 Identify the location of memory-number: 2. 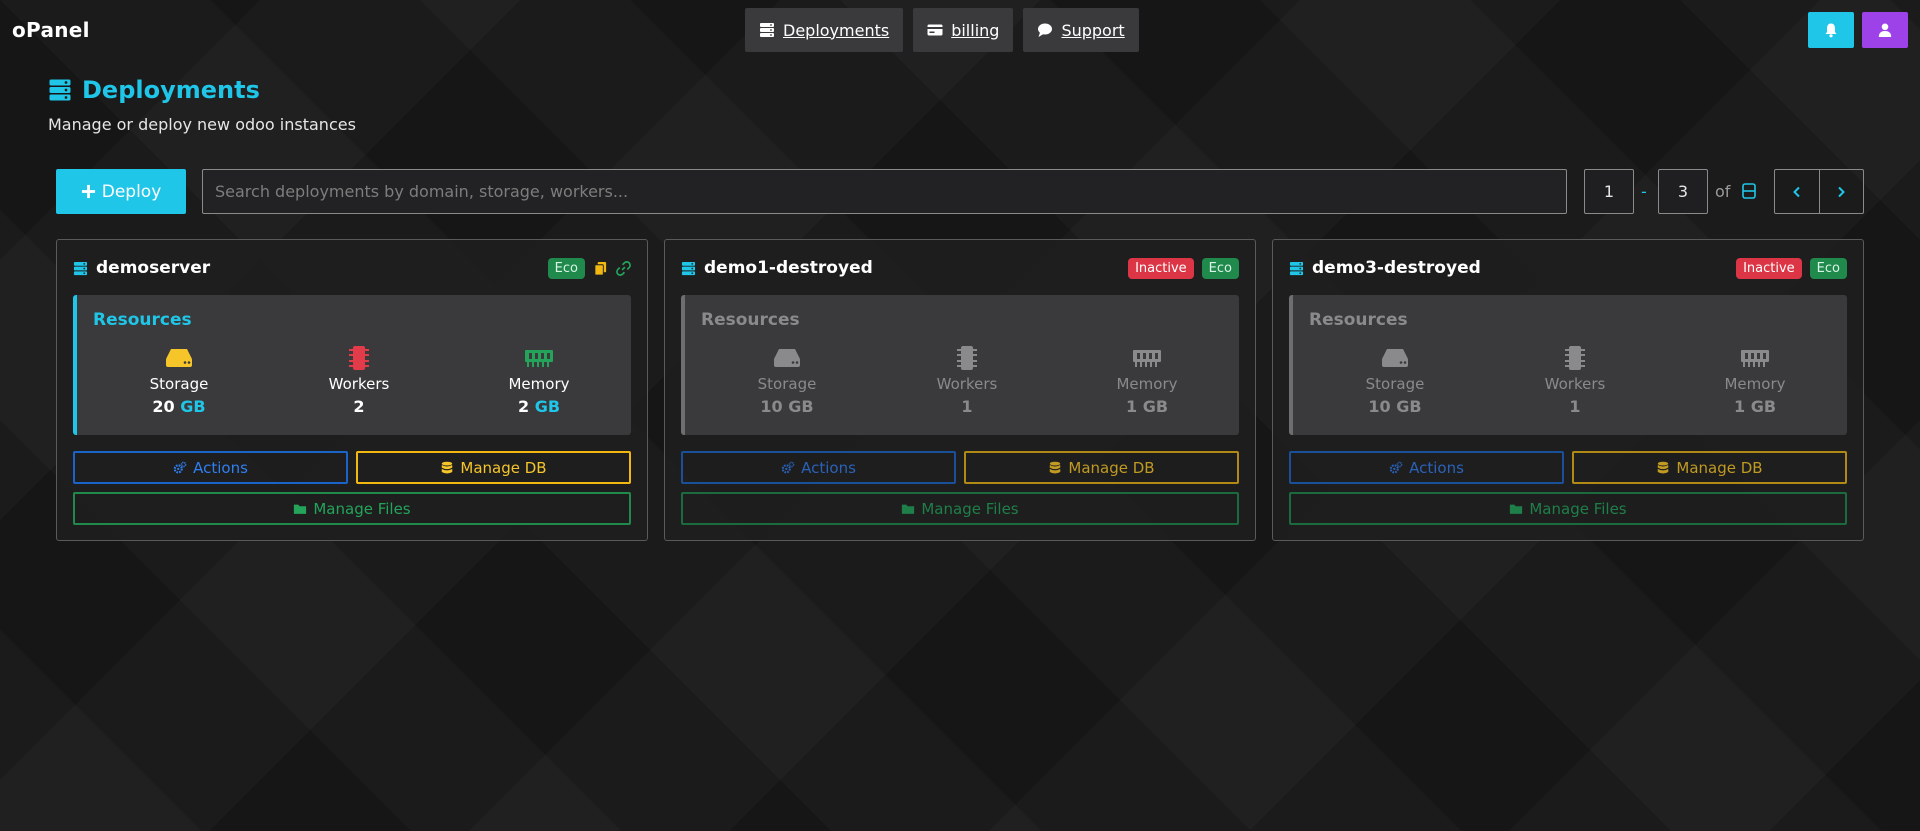
(523, 406).